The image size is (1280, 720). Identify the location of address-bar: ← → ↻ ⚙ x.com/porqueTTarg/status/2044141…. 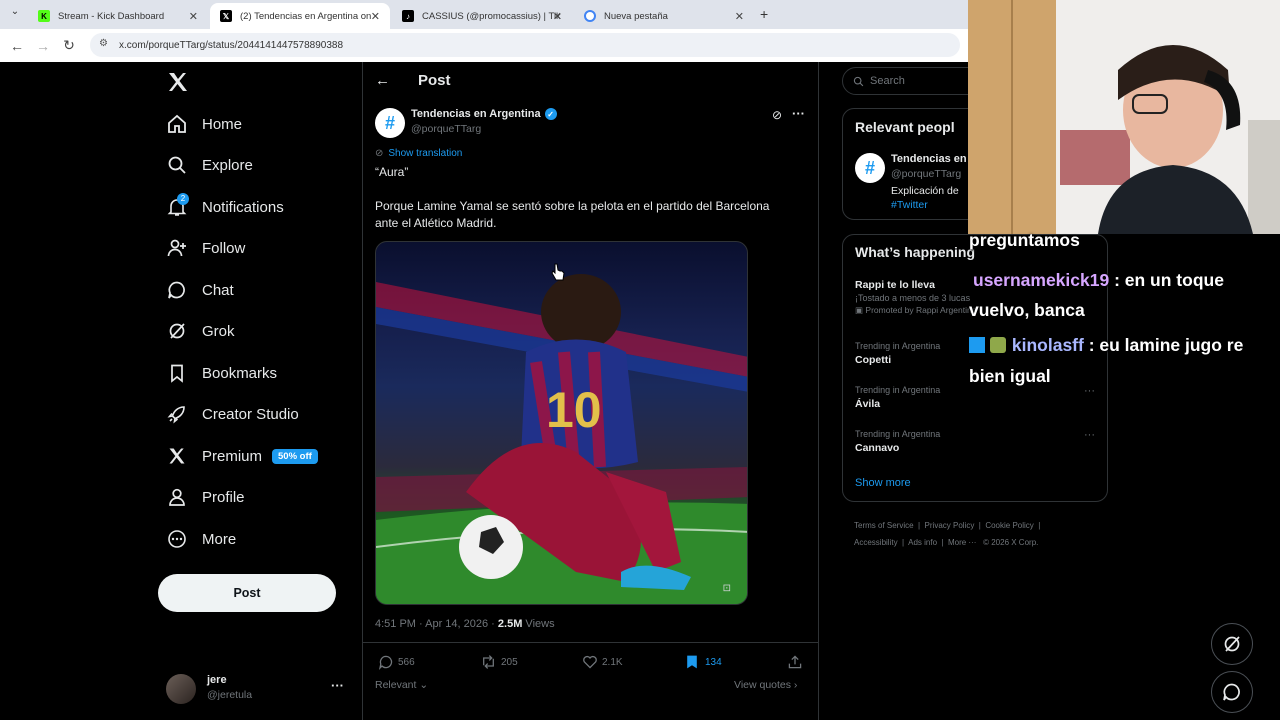
(484, 45).